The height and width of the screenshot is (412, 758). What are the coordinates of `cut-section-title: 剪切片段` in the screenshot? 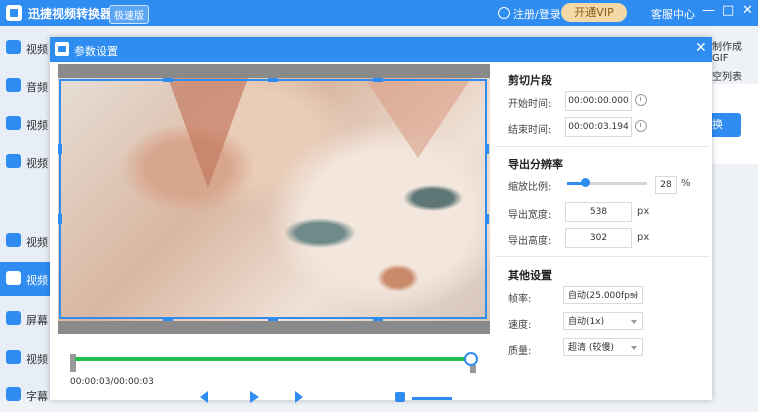 It's located at (530, 80).